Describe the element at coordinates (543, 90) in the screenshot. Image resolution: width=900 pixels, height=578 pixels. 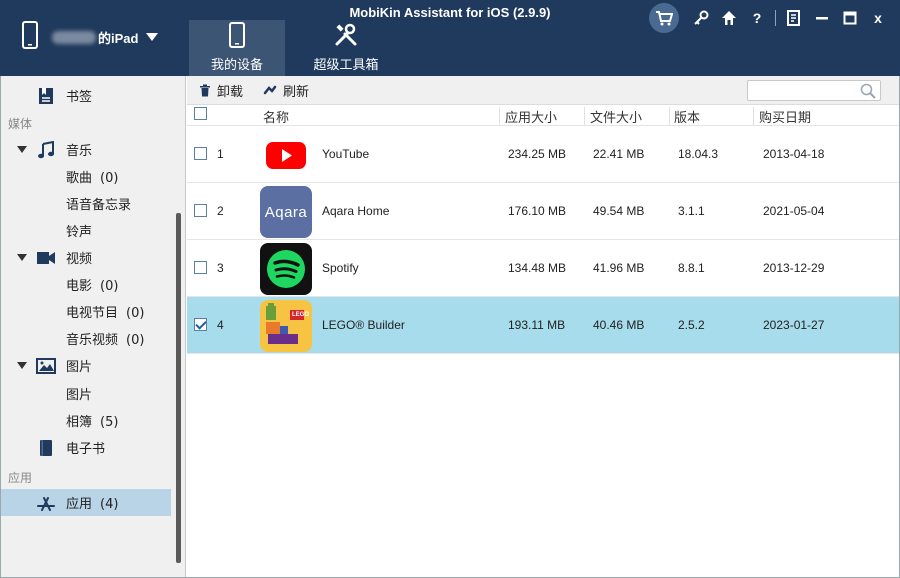
I see `toolbar: 卸载 刷新` at that location.